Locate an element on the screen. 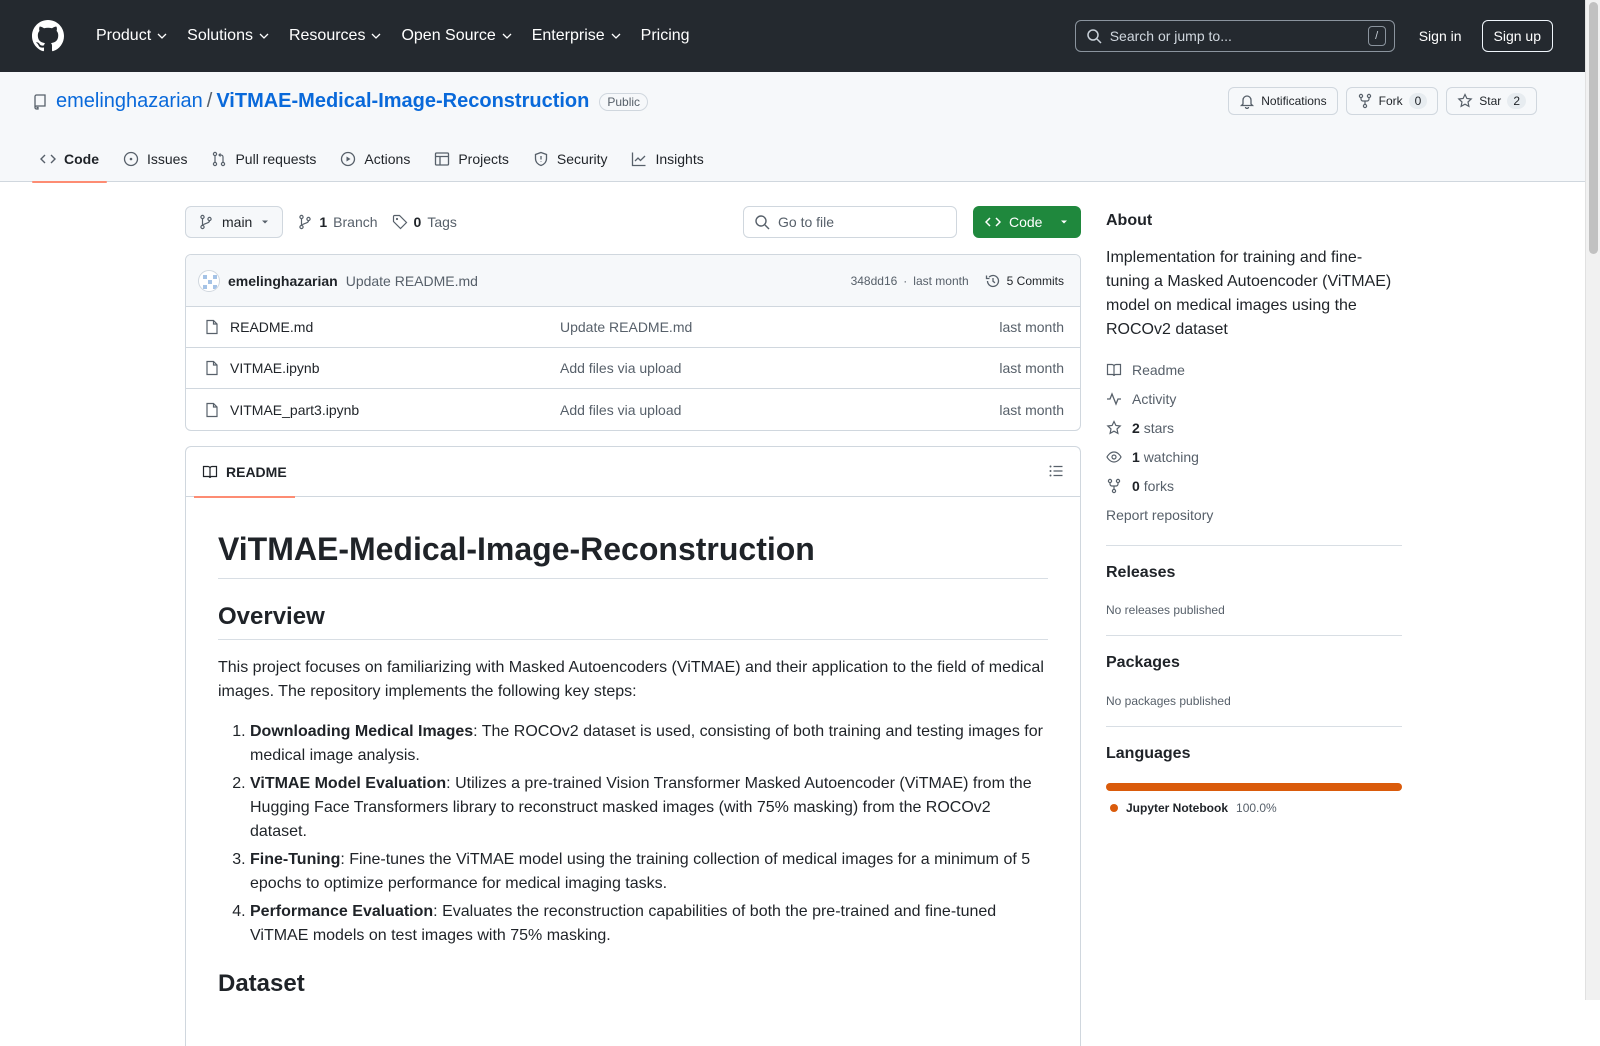 The width and height of the screenshot is (1600, 1046). nav-resources: Resources is located at coordinates (335, 36).